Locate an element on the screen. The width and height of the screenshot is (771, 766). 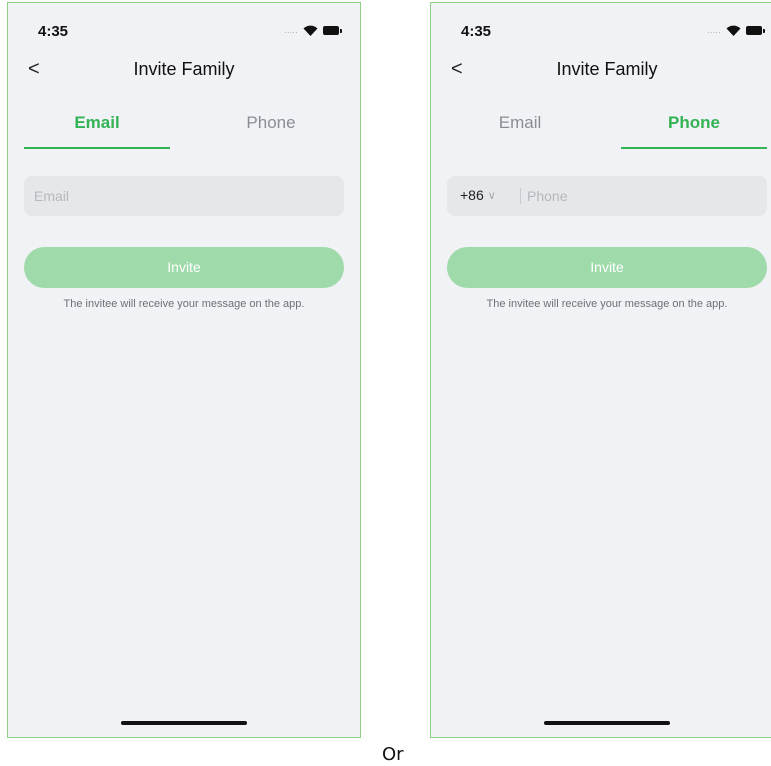
chevron-down-icon: ∨ is located at coordinates (491, 195).